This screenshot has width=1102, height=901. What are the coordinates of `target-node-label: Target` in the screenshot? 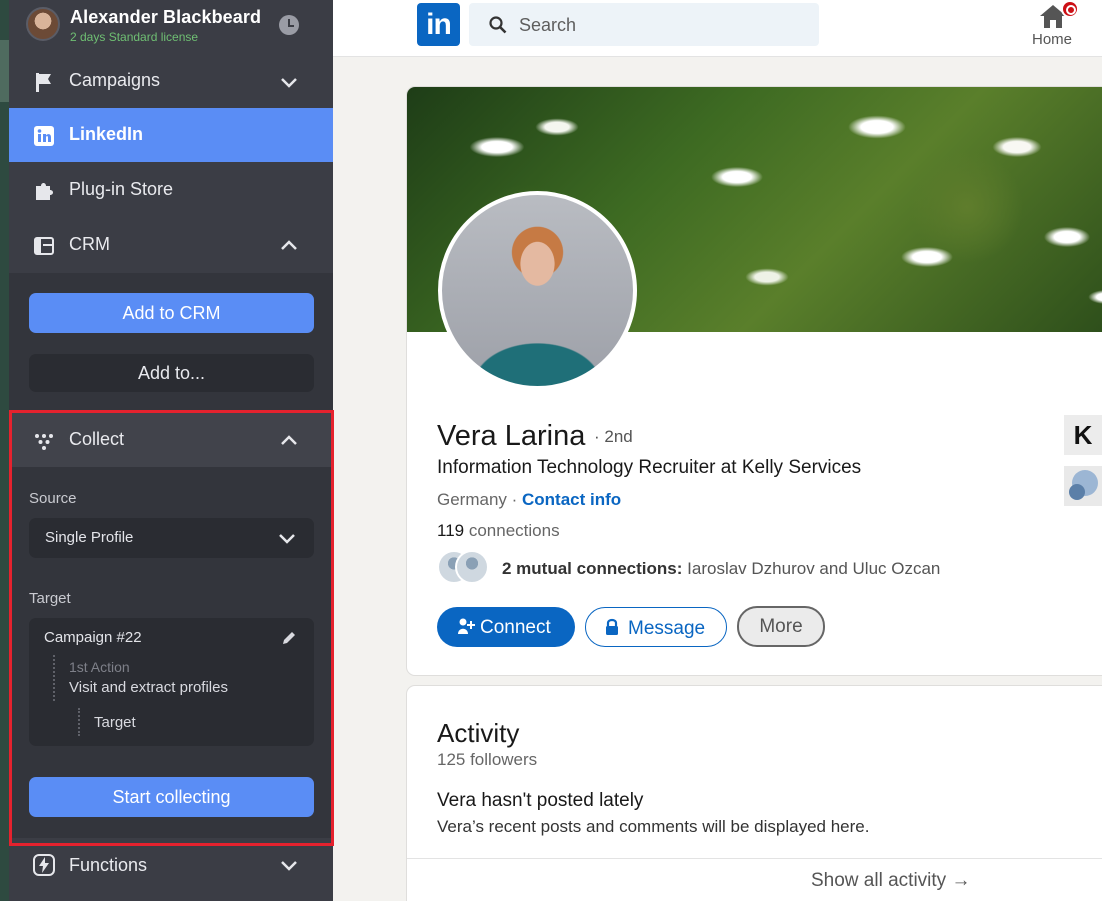 It's located at (115, 722).